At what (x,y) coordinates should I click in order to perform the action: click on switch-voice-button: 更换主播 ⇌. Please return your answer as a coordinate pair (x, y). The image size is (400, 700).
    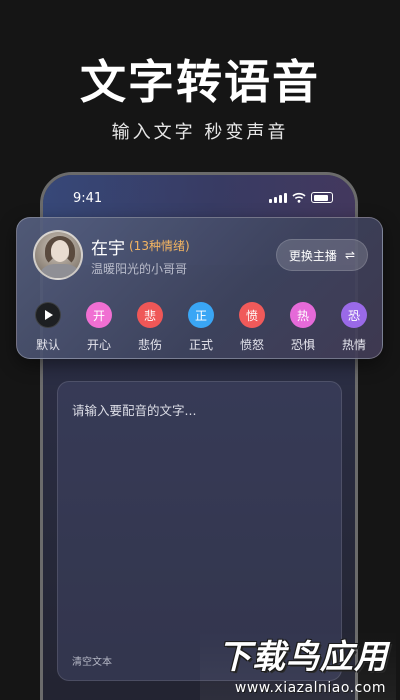
    Looking at the image, I should click on (321, 255).